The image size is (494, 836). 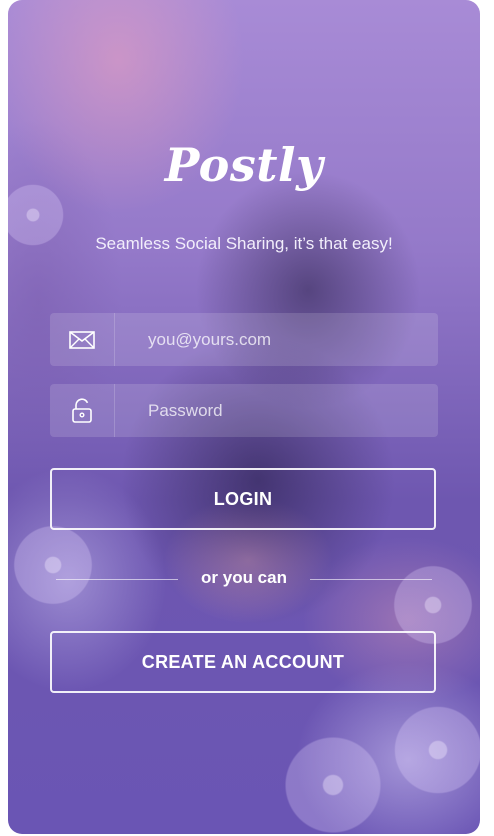 I want to click on create-account-button: CREATE AN ACCOUNT, so click(x=243, y=662).